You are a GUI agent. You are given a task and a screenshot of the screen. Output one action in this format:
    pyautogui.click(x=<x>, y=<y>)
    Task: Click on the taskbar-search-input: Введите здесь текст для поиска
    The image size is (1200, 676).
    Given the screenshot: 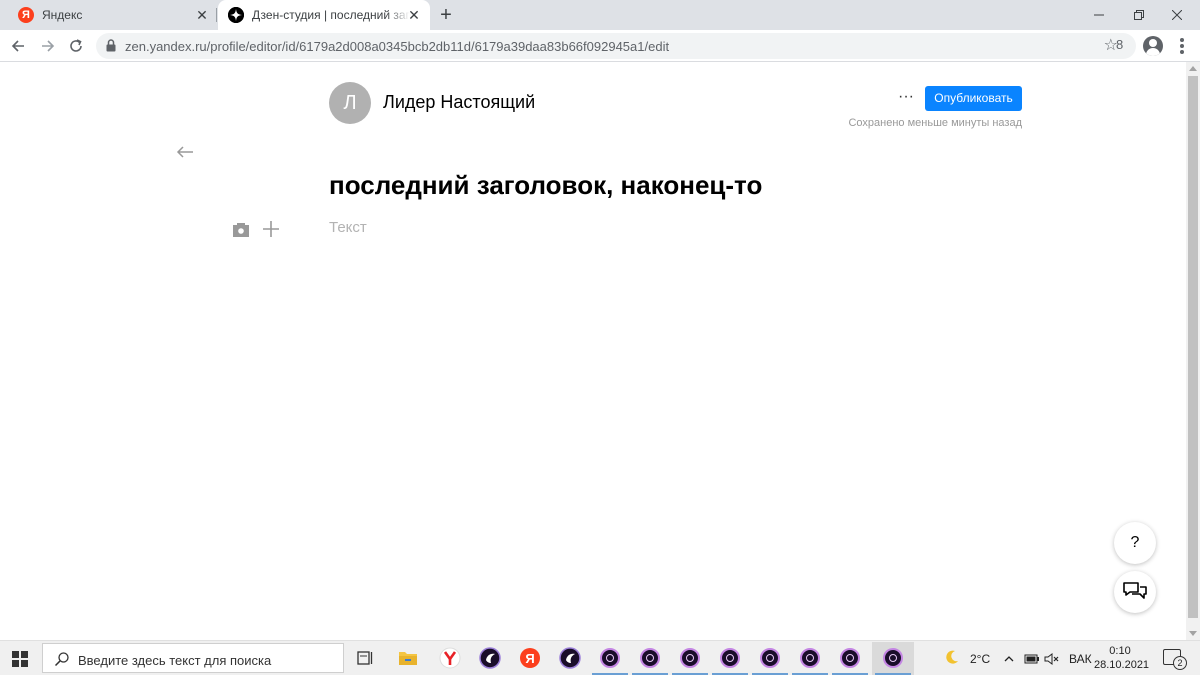 What is the action you would take?
    pyautogui.click(x=193, y=658)
    